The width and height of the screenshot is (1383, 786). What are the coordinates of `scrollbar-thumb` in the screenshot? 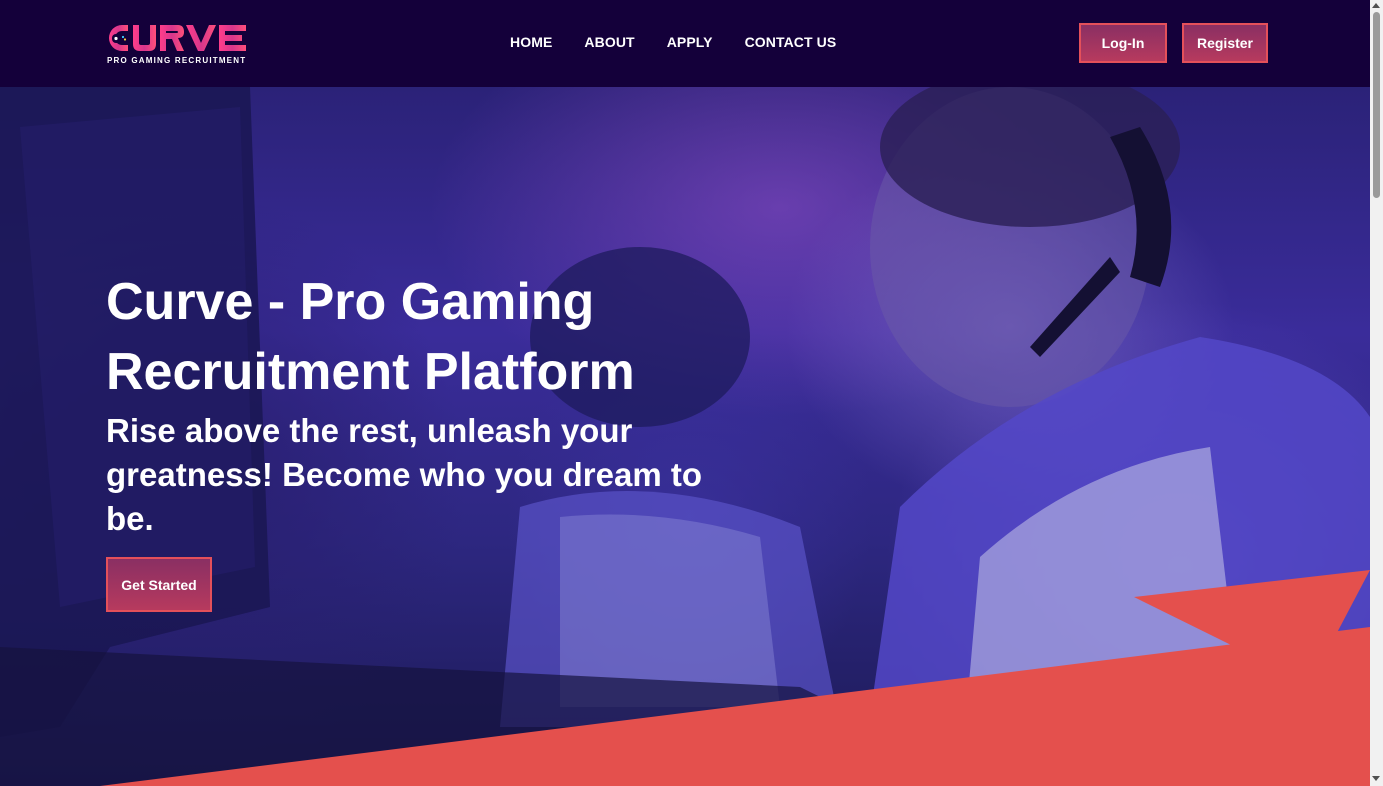 It's located at (1376, 105).